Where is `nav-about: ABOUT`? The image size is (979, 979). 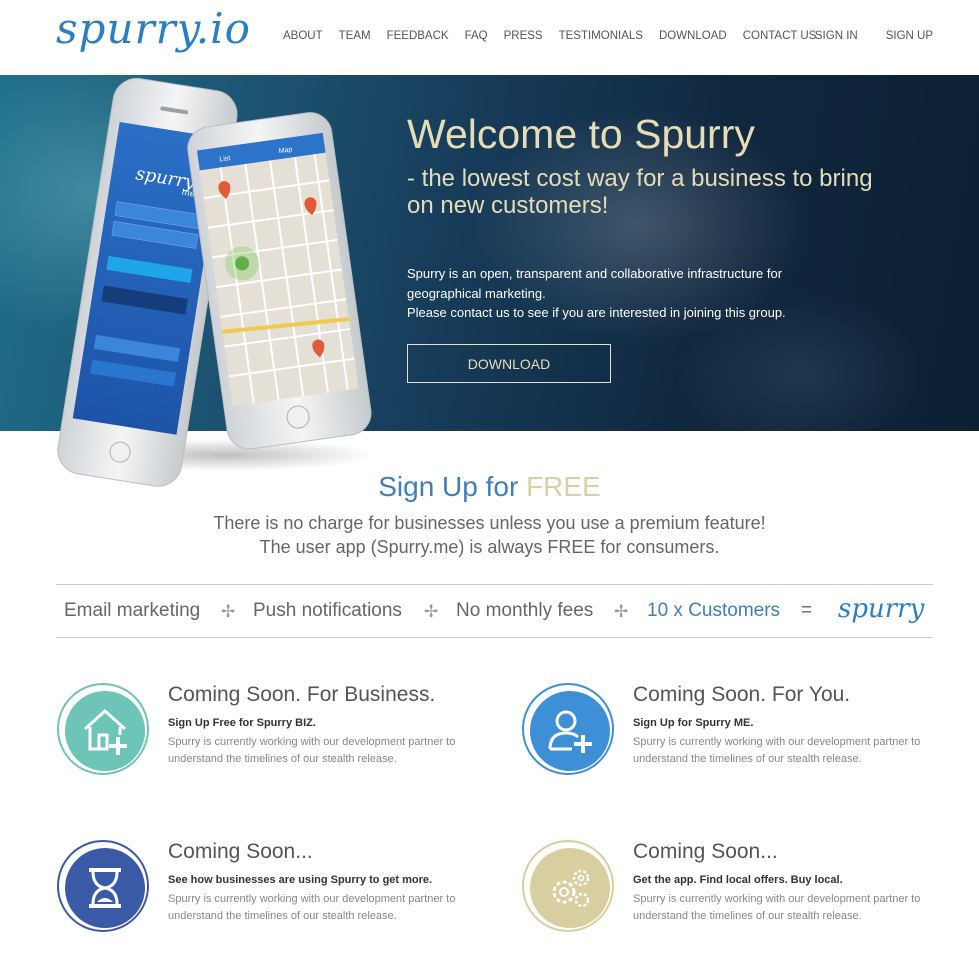
nav-about: ABOUT is located at coordinates (303, 36).